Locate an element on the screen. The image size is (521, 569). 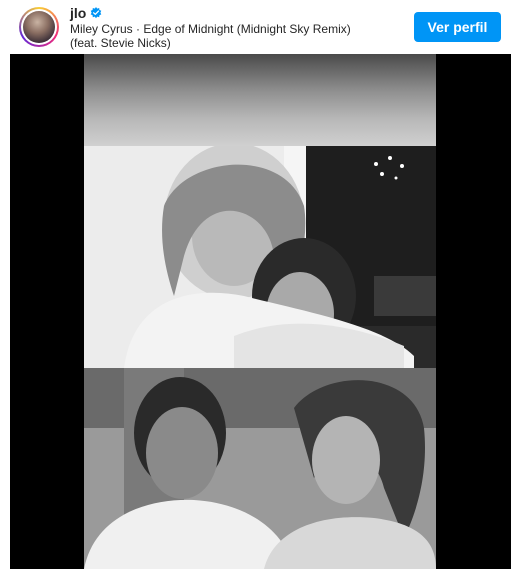
photo-panel-top is located at coordinates (260, 100).